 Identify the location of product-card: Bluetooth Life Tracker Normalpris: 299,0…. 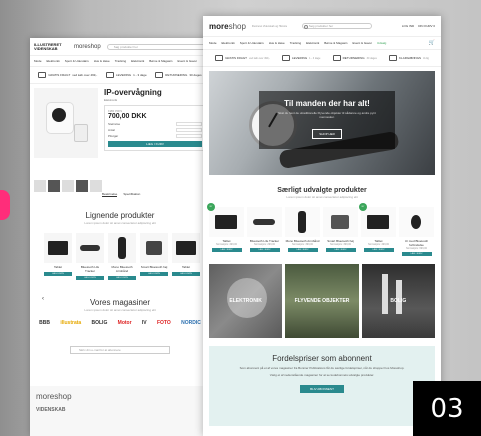
(264, 231).